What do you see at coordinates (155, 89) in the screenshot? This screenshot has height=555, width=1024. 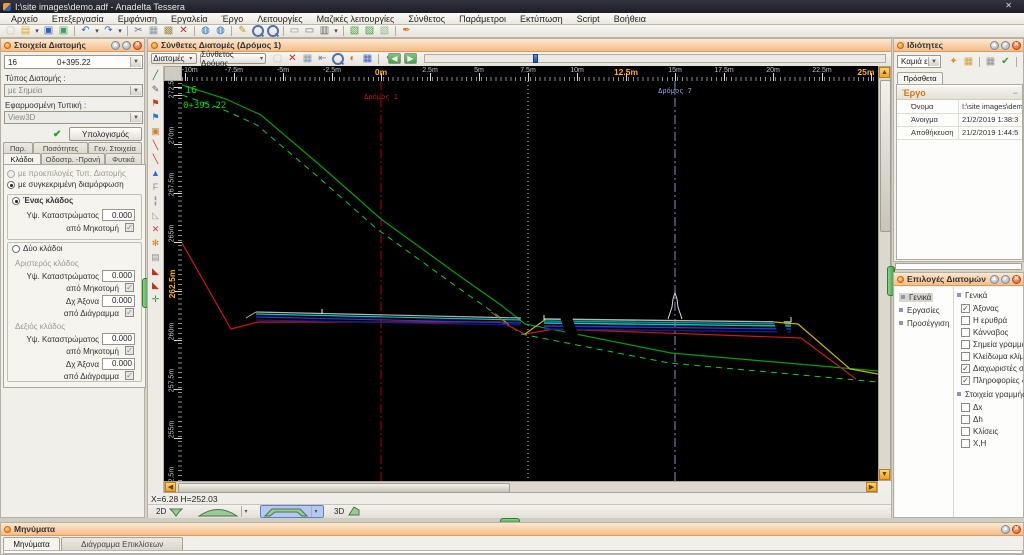 I see `edit-points-icon: ✎` at bounding box center [155, 89].